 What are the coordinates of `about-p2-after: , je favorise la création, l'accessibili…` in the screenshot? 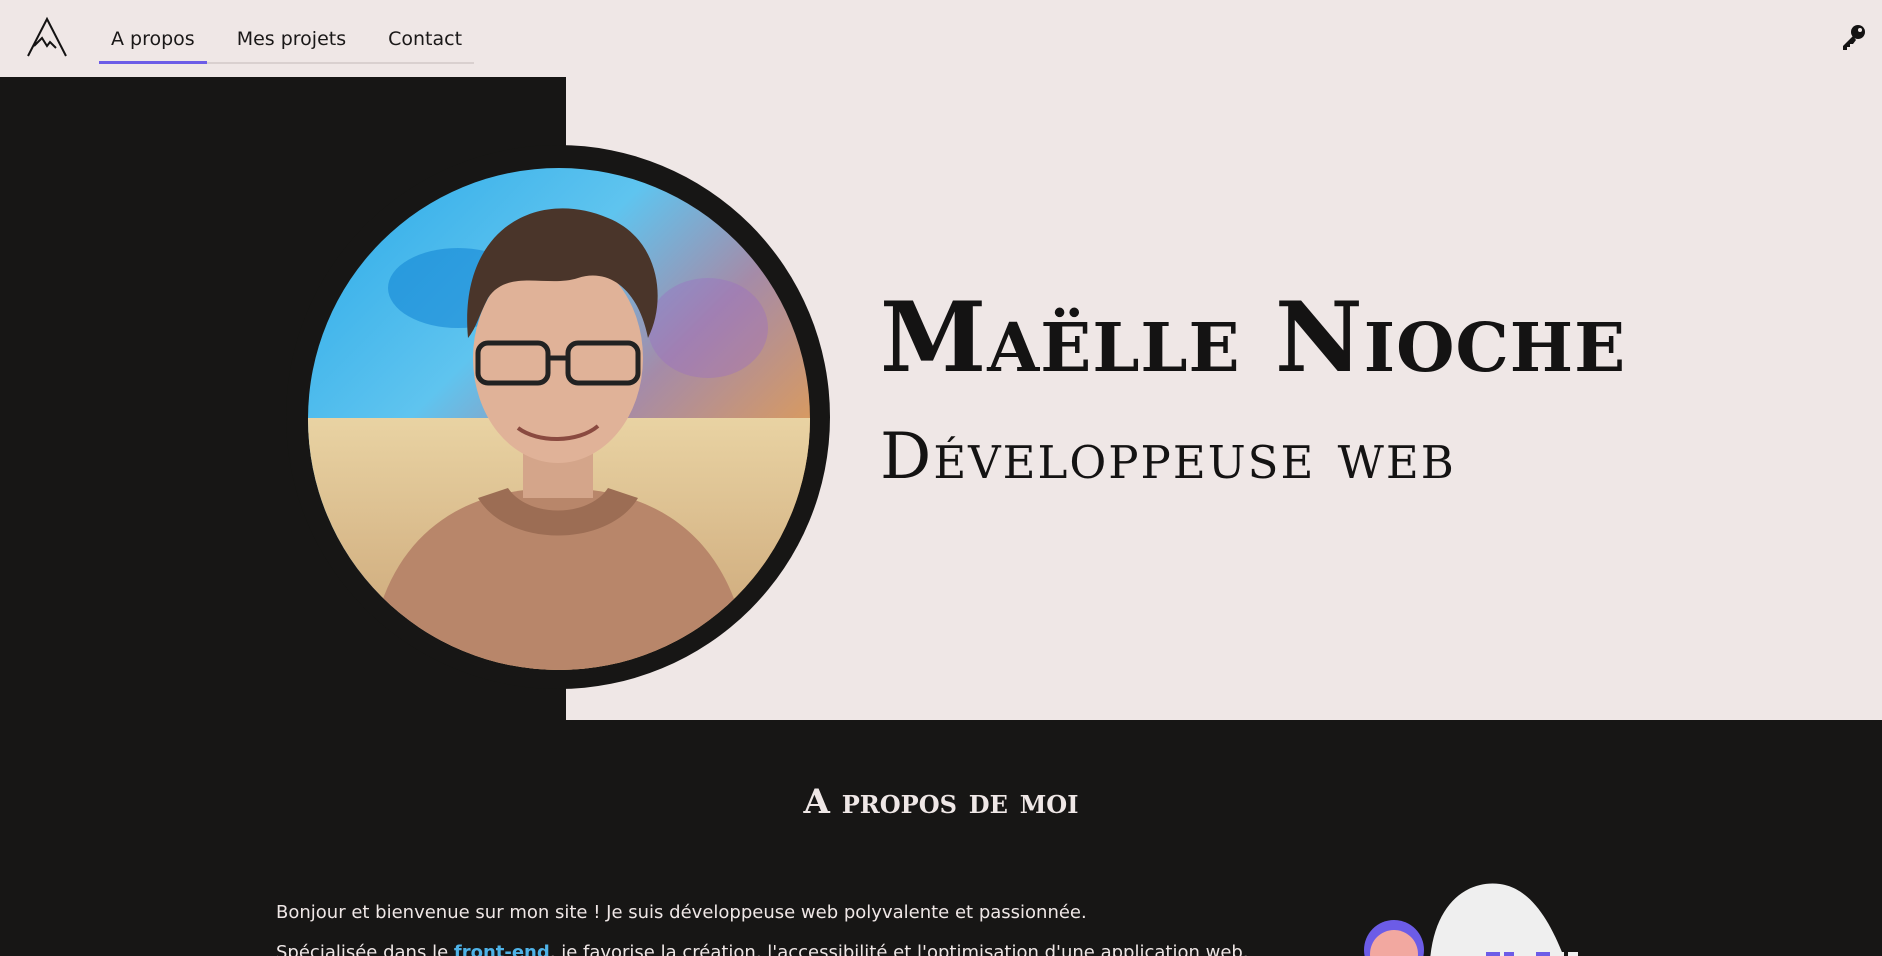 It's located at (899, 949).